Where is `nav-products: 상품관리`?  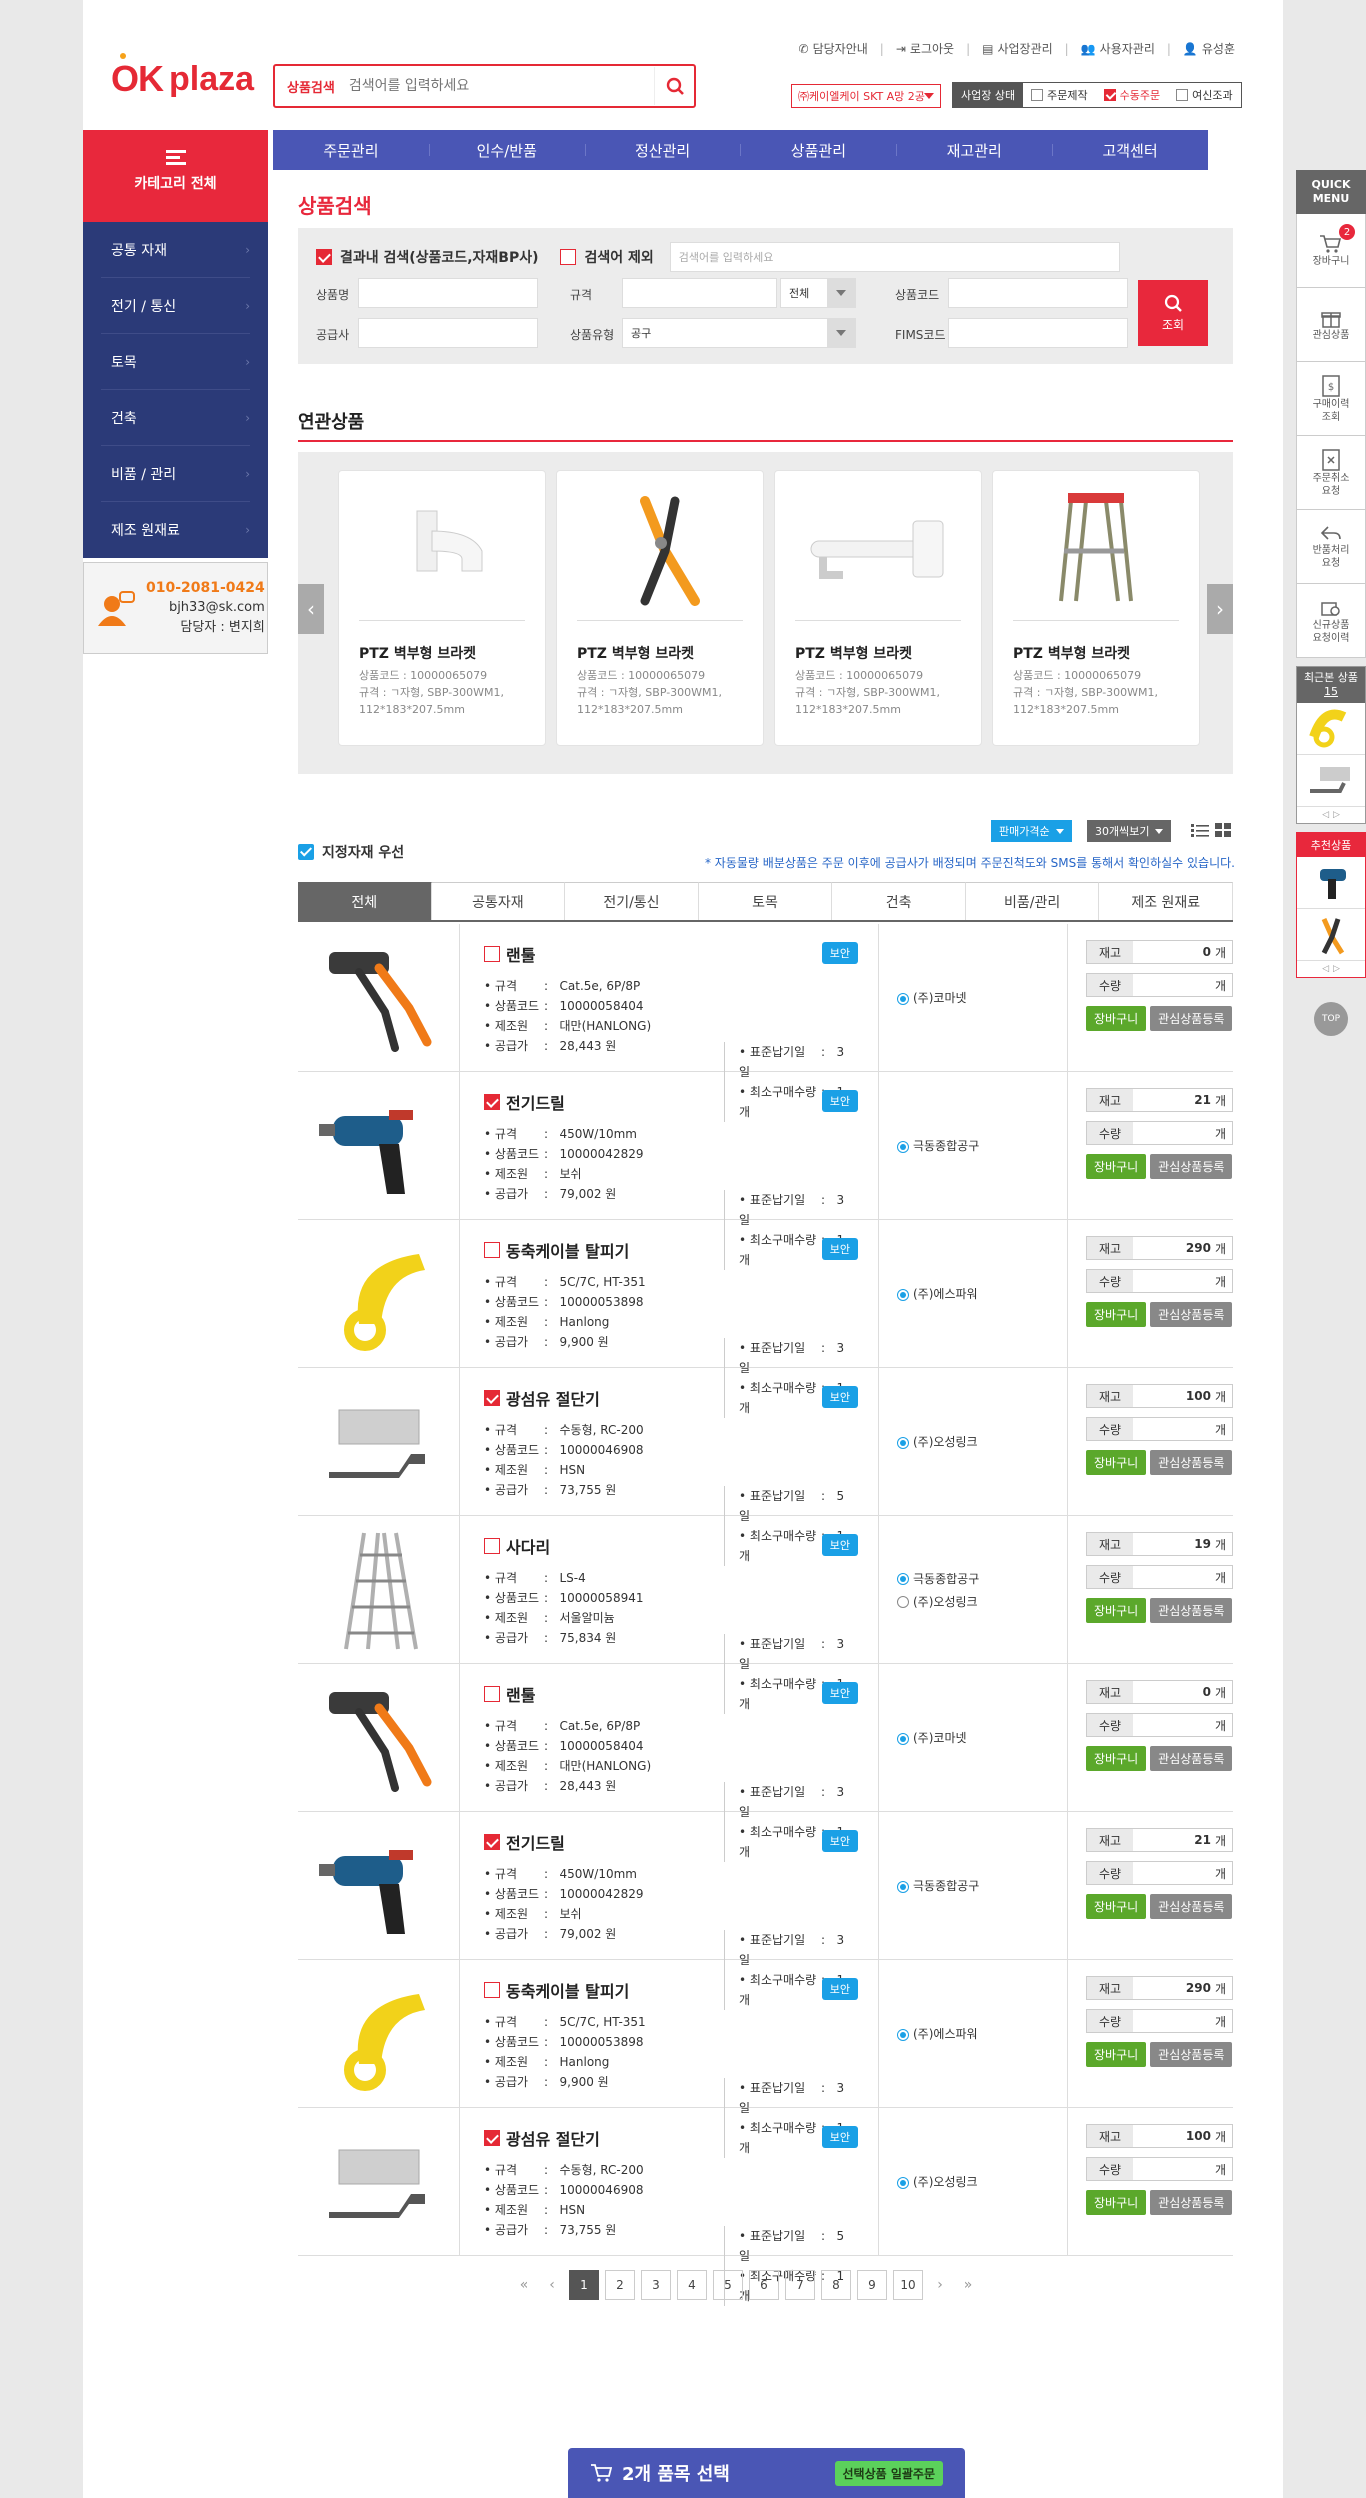 nav-products: 상품관리 is located at coordinates (818, 150).